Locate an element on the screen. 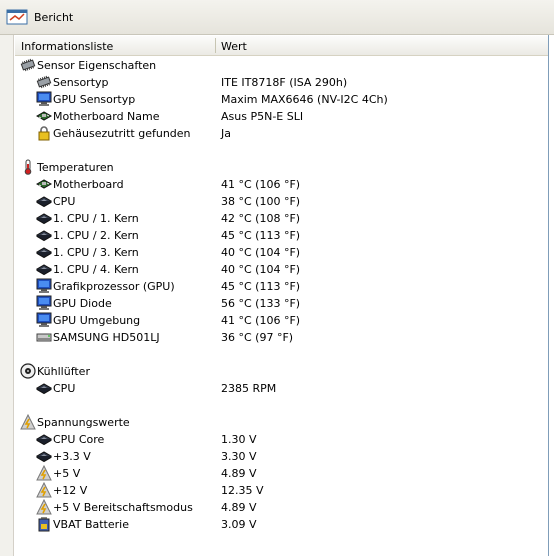  category-row: Sensor Eigenschaften is located at coordinates (281, 65).